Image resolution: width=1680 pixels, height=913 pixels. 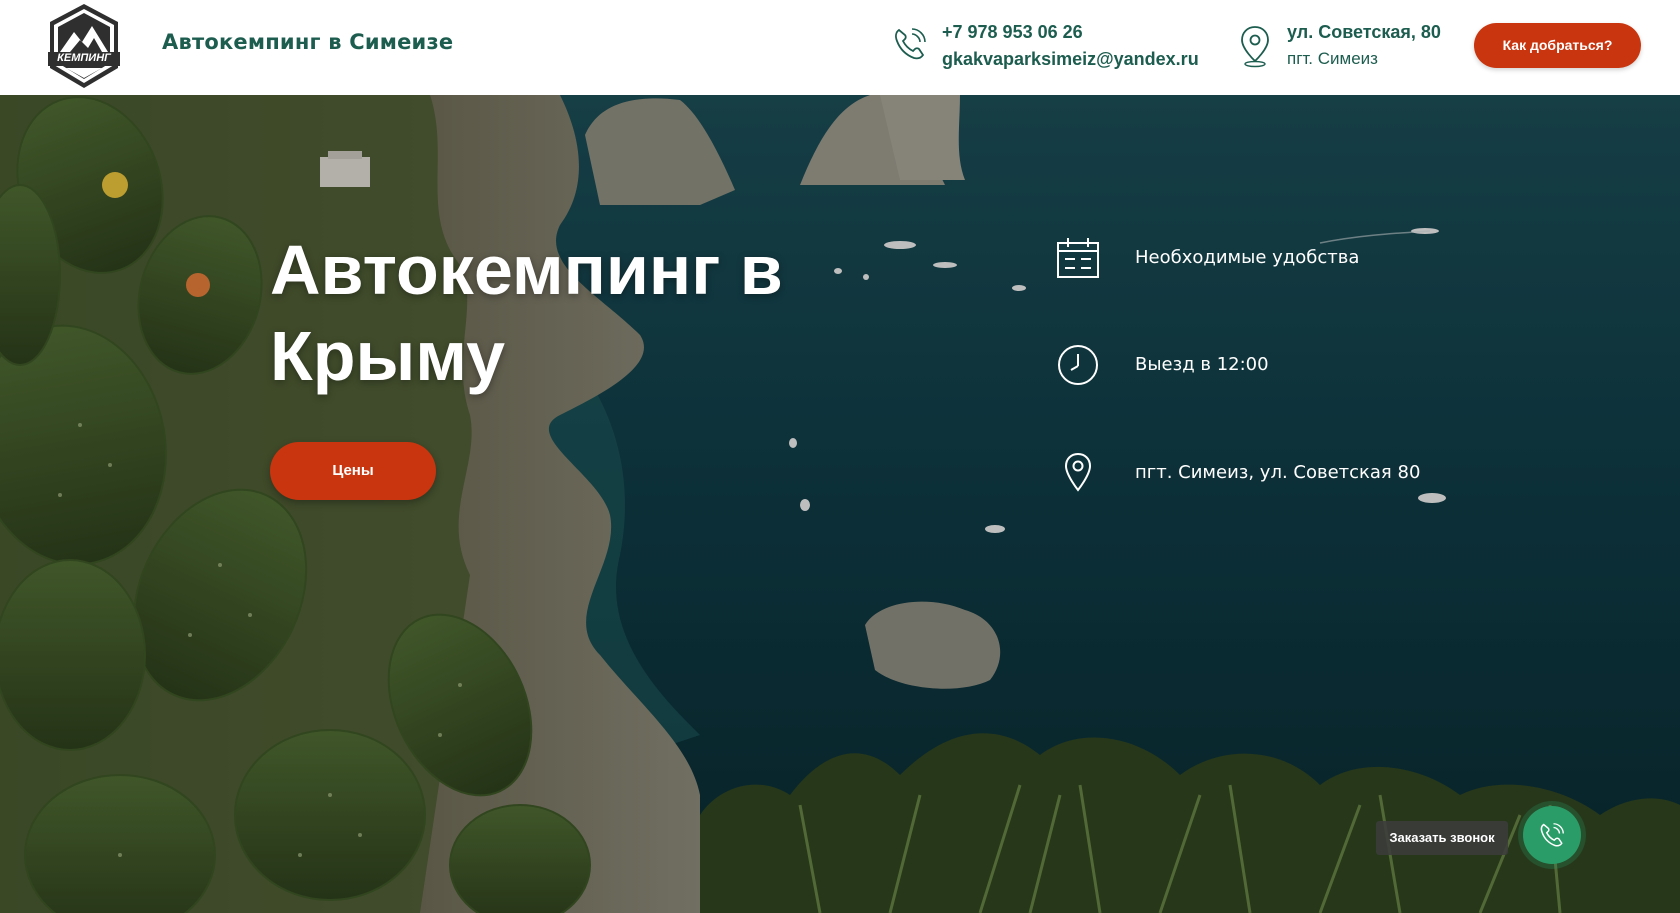 I want to click on calendar-icon, so click(x=1078, y=258).